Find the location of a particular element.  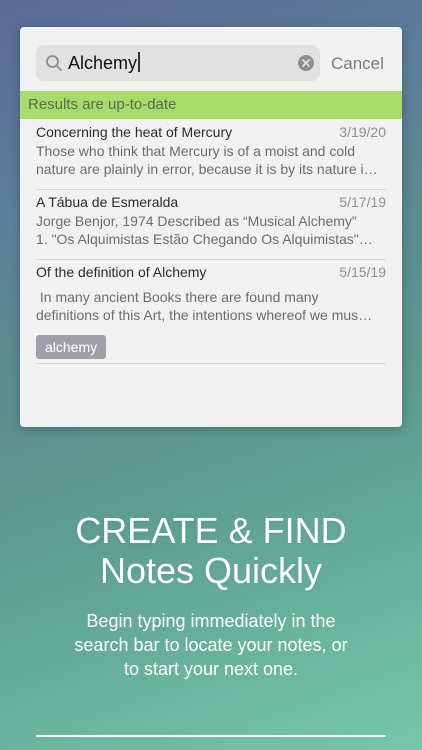

promo-headline-line1: CREATE & FIND is located at coordinates (211, 530).